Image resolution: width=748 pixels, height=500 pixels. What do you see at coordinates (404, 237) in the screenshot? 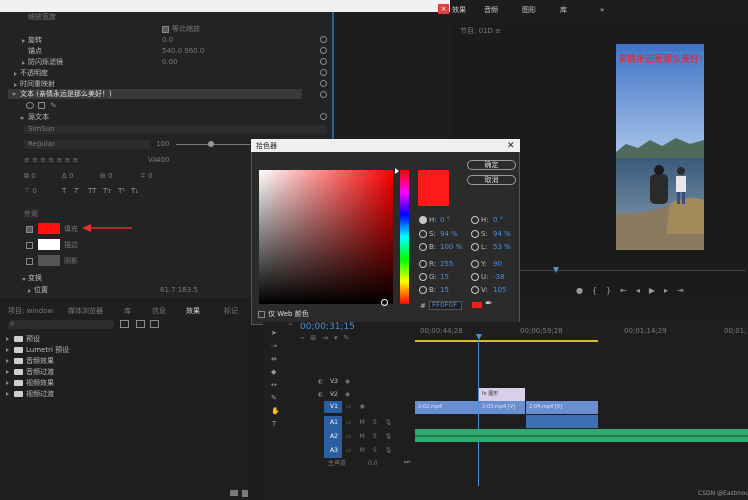
I see `hue-slider` at bounding box center [404, 237].